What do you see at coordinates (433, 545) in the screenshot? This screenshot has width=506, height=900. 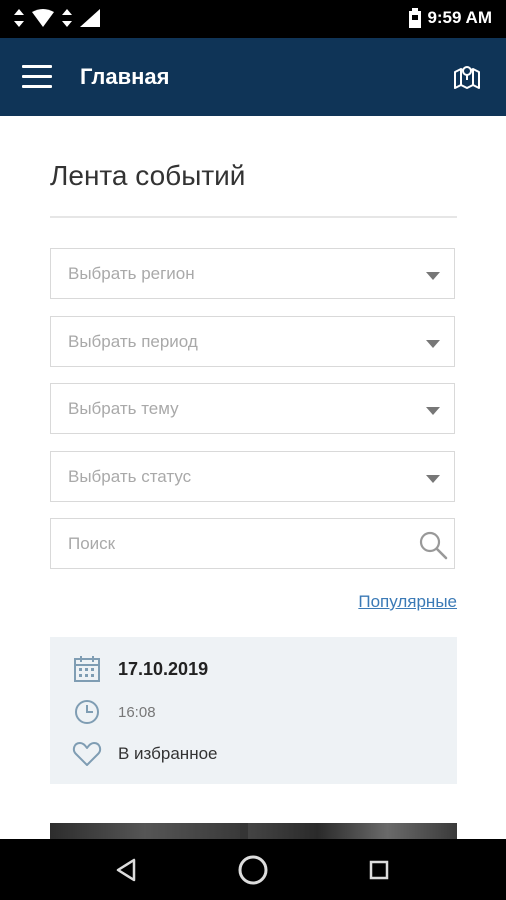 I see `search-icon` at bounding box center [433, 545].